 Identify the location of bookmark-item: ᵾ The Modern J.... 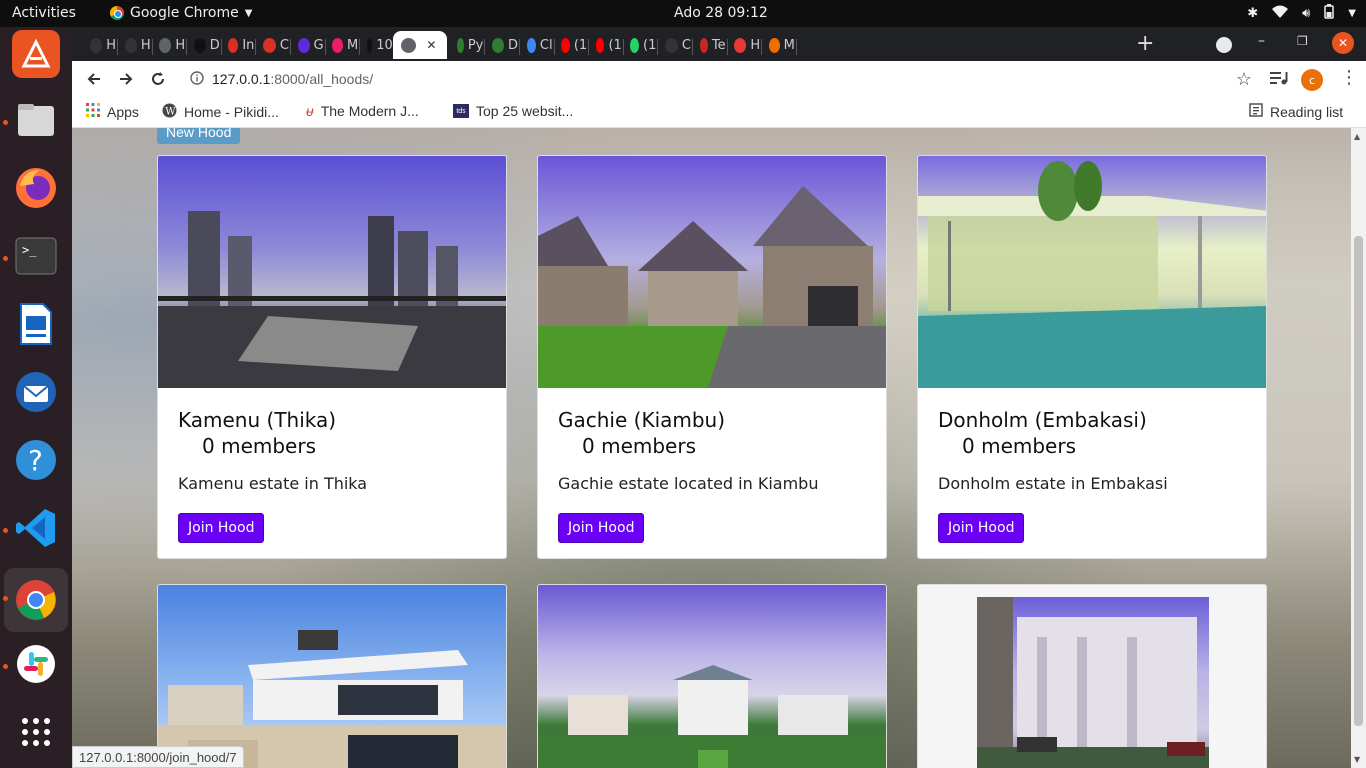
(362, 111).